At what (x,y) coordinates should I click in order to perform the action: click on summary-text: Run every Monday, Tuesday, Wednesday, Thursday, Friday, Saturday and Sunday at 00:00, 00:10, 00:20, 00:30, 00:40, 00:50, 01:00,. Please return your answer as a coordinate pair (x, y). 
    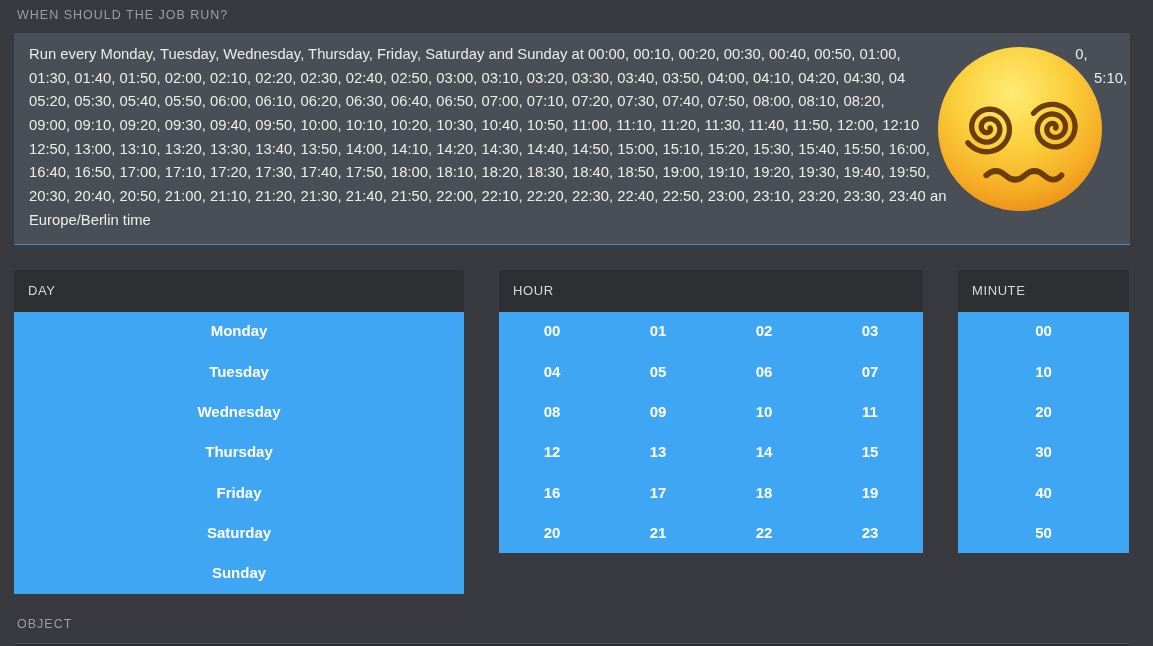
    Looking at the image, I should click on (465, 54).